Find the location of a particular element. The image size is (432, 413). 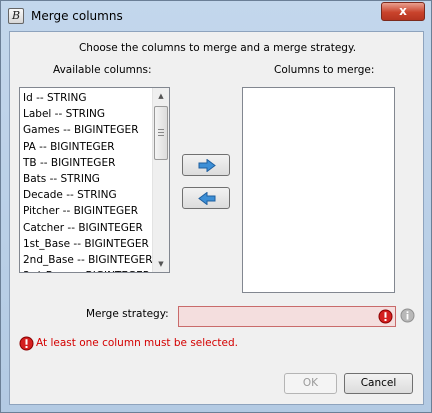

arrow-left-icon is located at coordinates (207, 198).